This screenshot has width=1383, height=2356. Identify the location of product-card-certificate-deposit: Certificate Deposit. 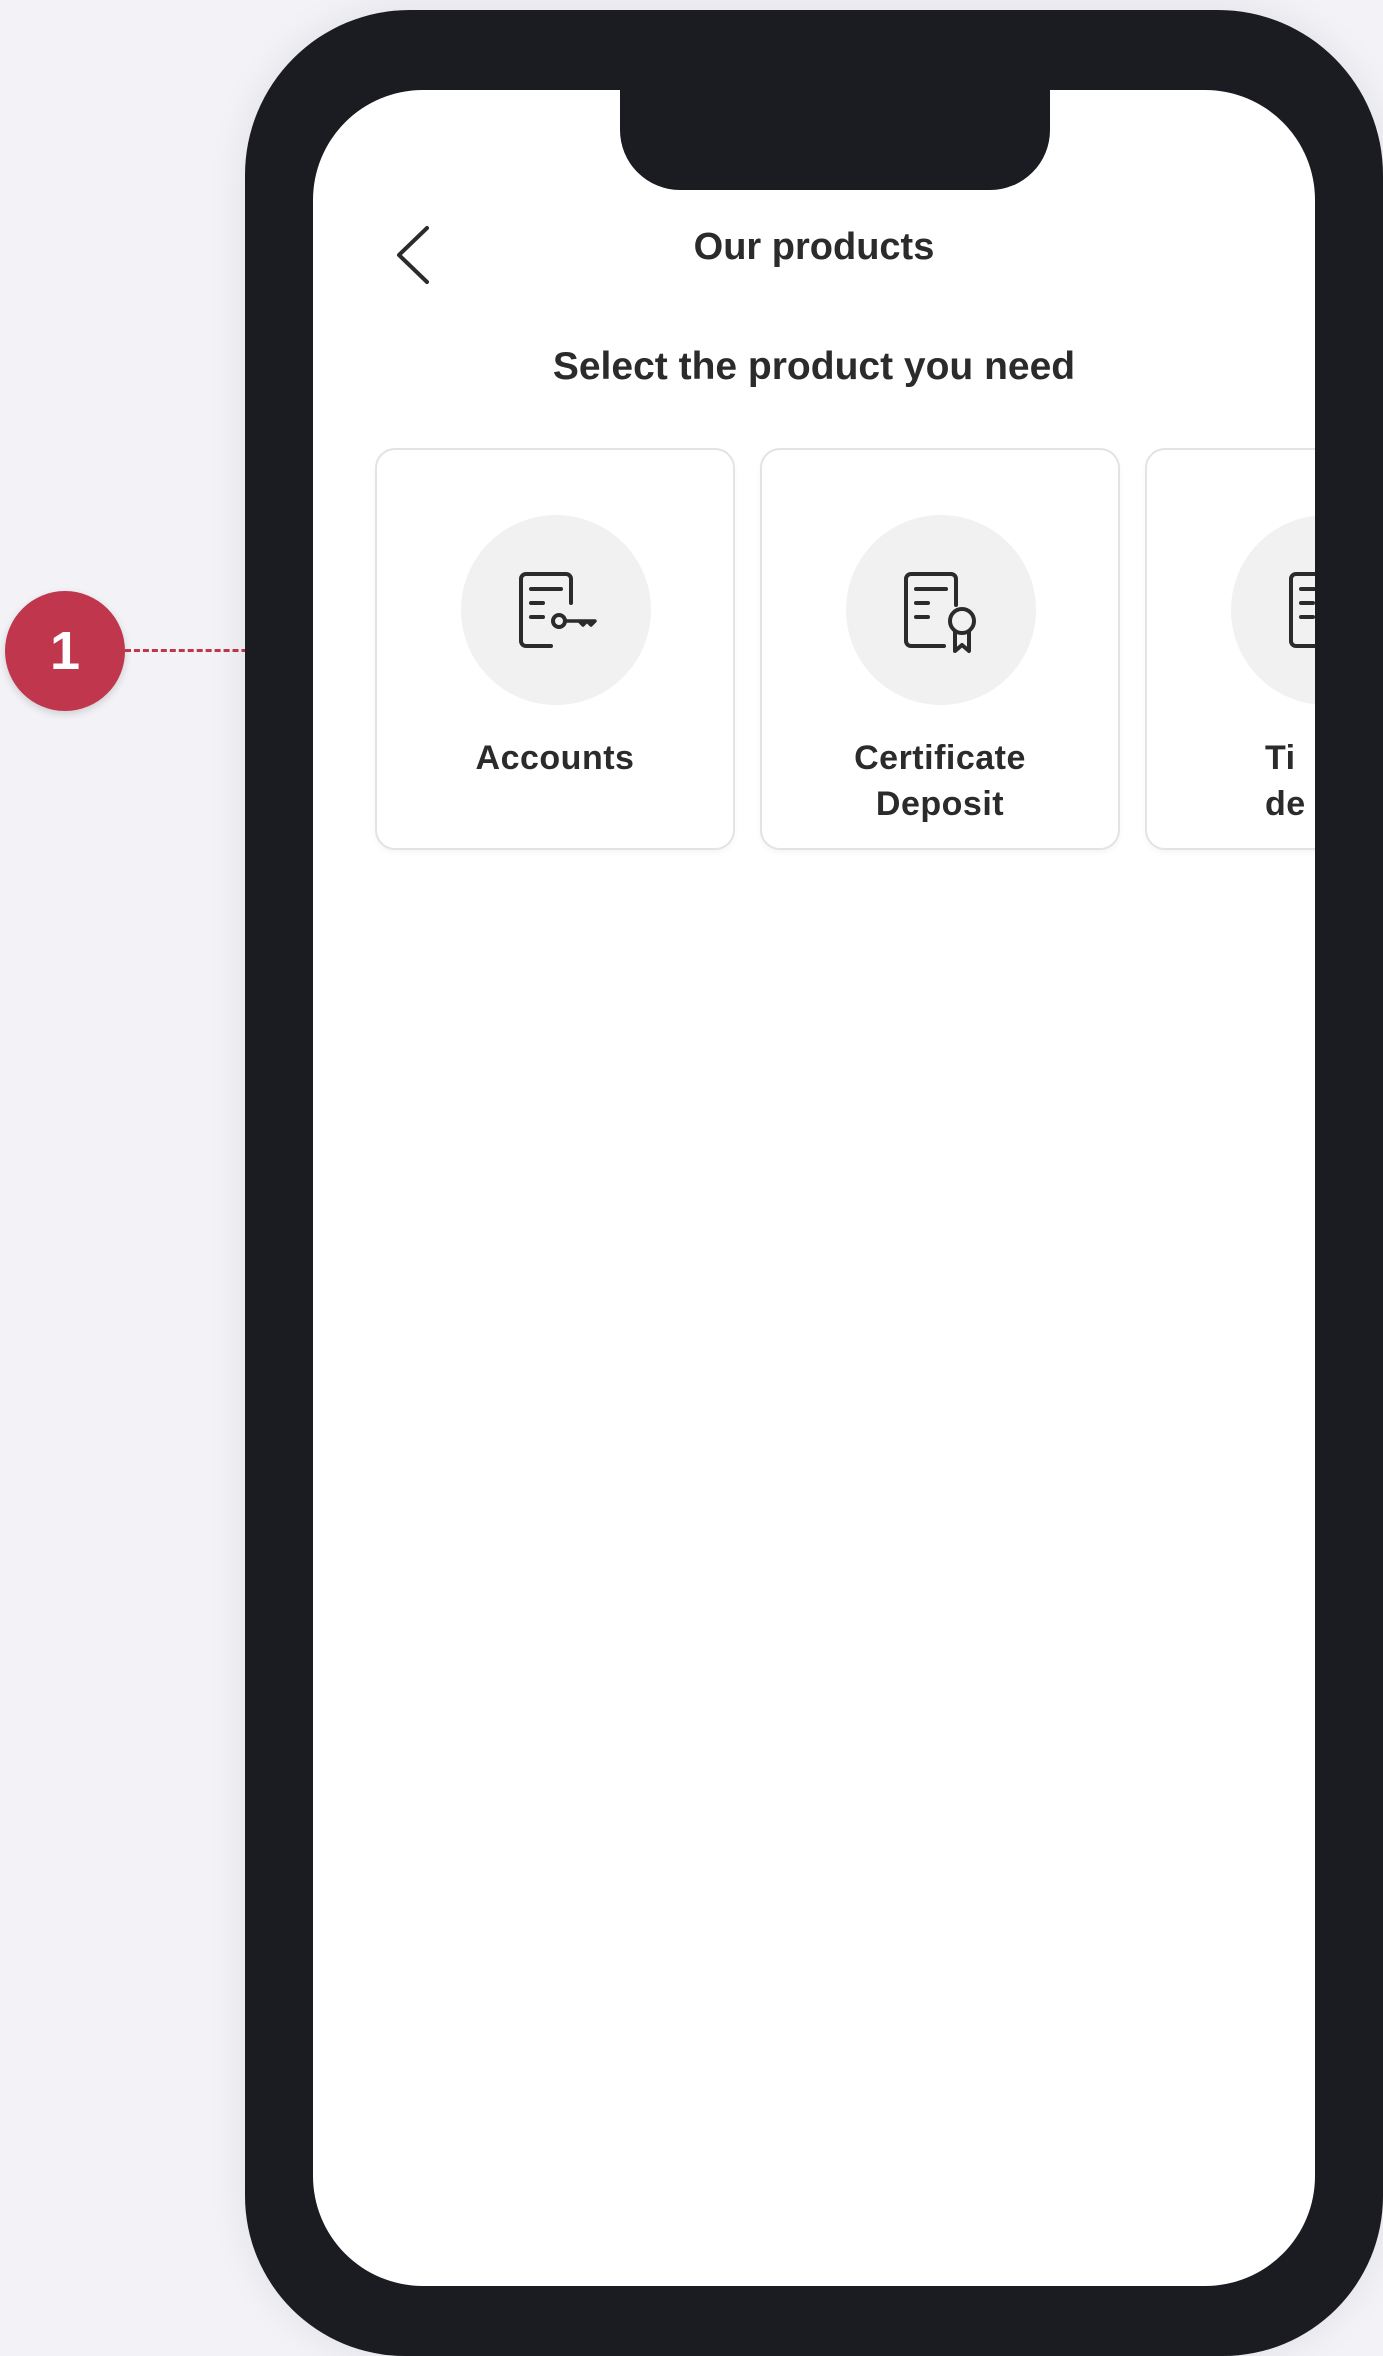
(940, 649).